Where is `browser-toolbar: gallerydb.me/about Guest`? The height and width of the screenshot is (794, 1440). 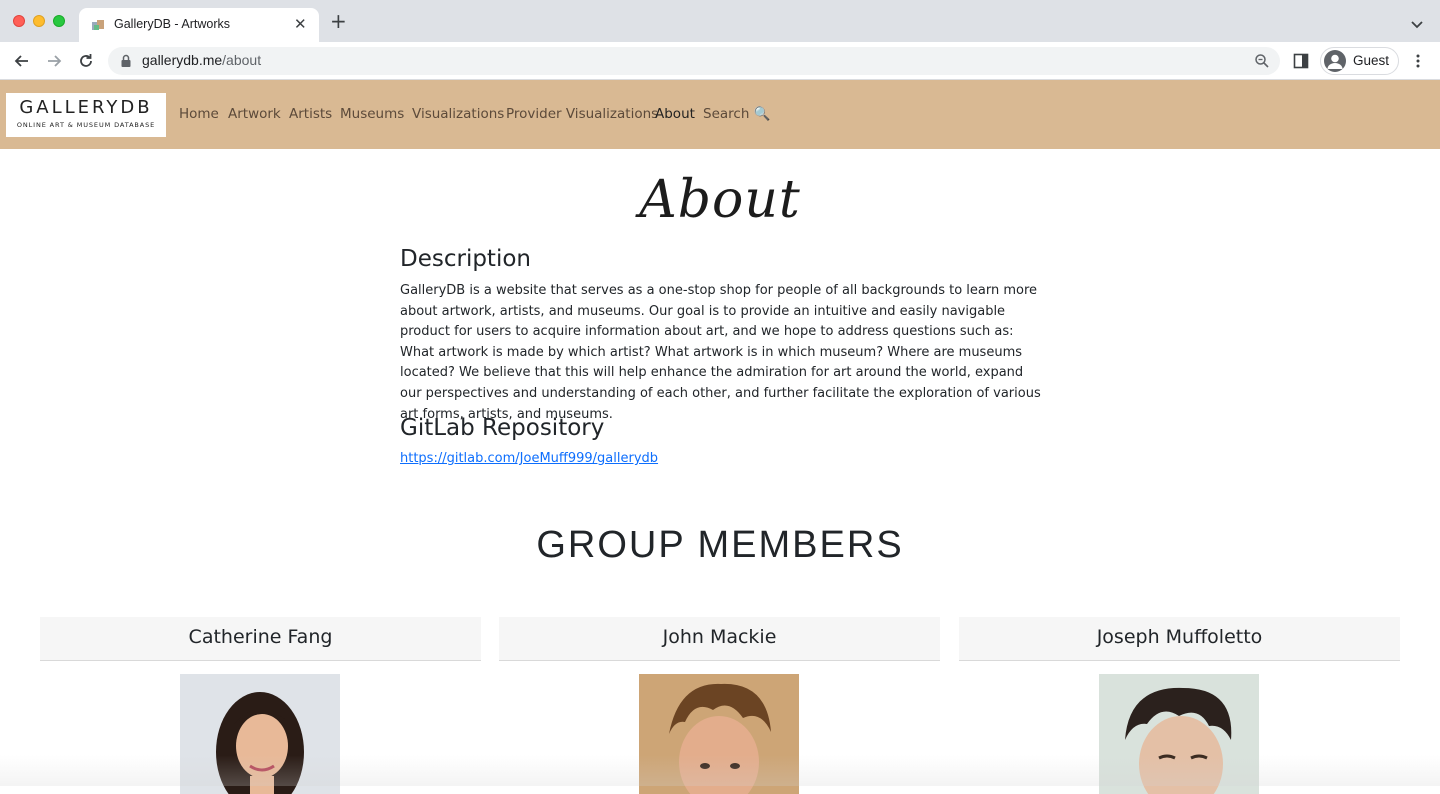
browser-toolbar: gallerydb.me/about Guest is located at coordinates (720, 61).